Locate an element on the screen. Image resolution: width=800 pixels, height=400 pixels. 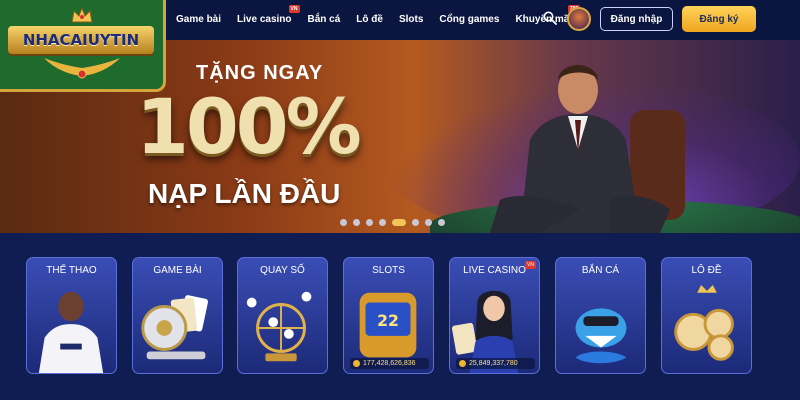
roulette-cards-icon is located at coordinates (175, 327).